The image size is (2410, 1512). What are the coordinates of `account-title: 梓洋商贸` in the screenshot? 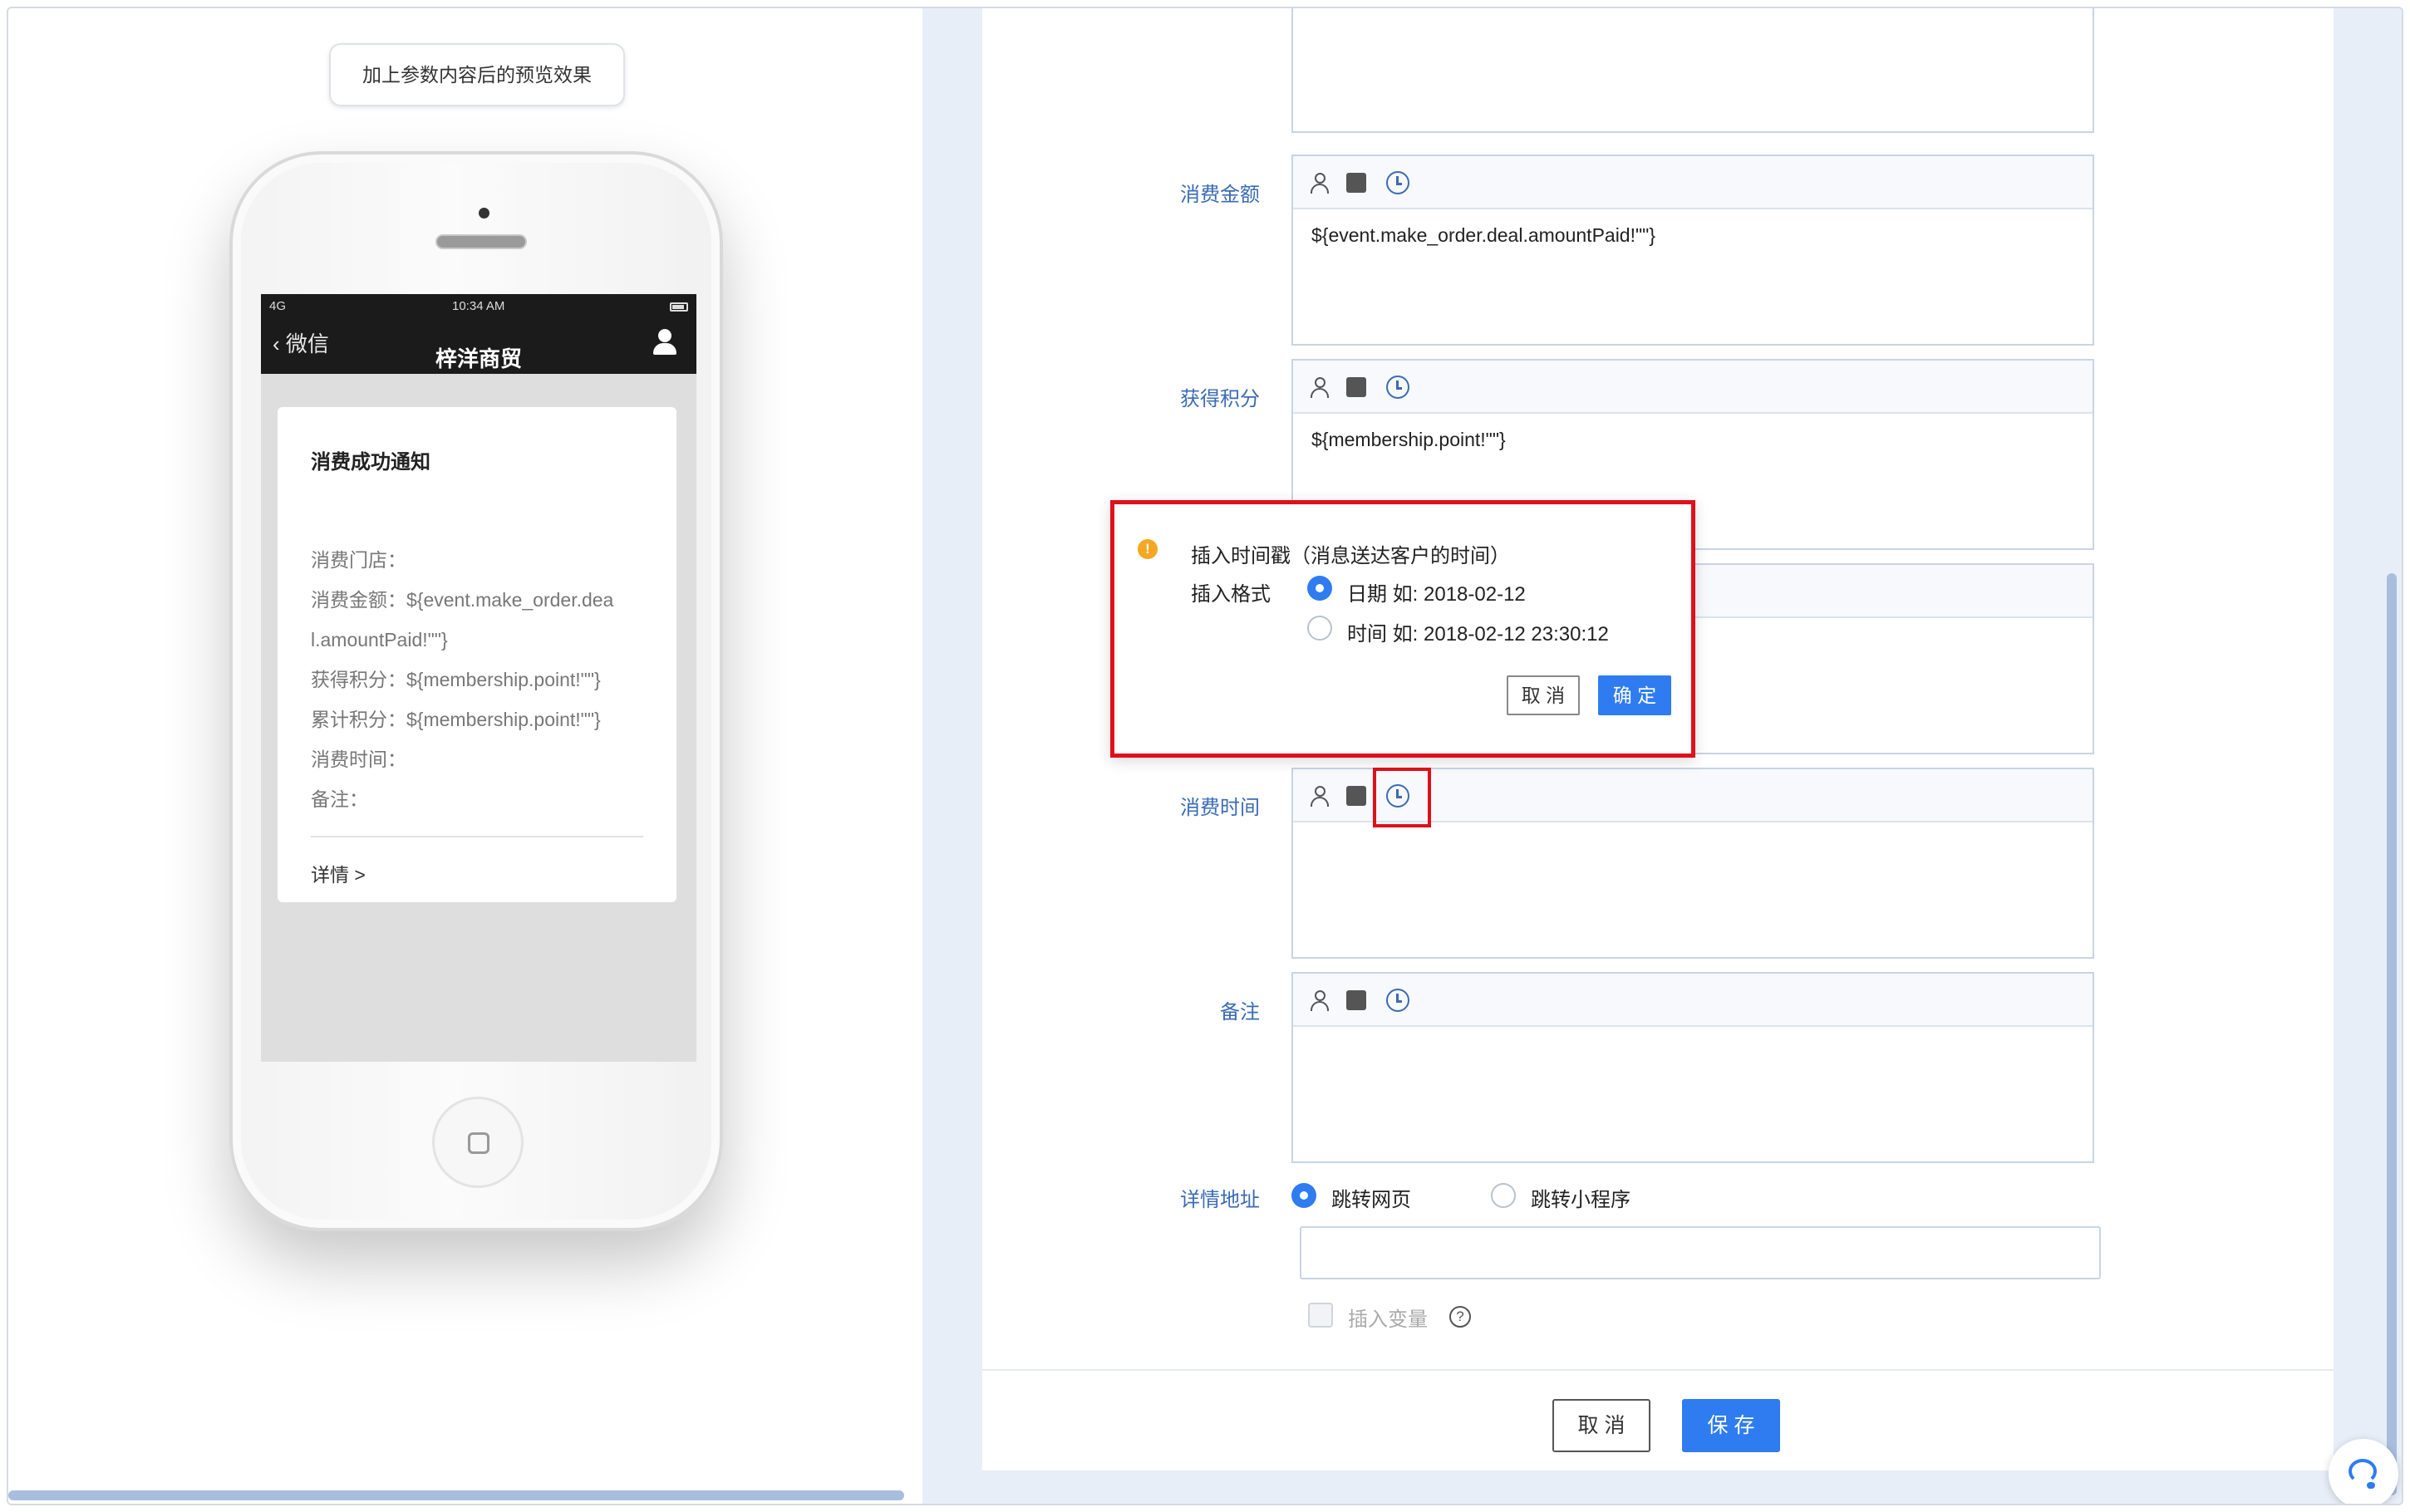 It's located at (478, 358).